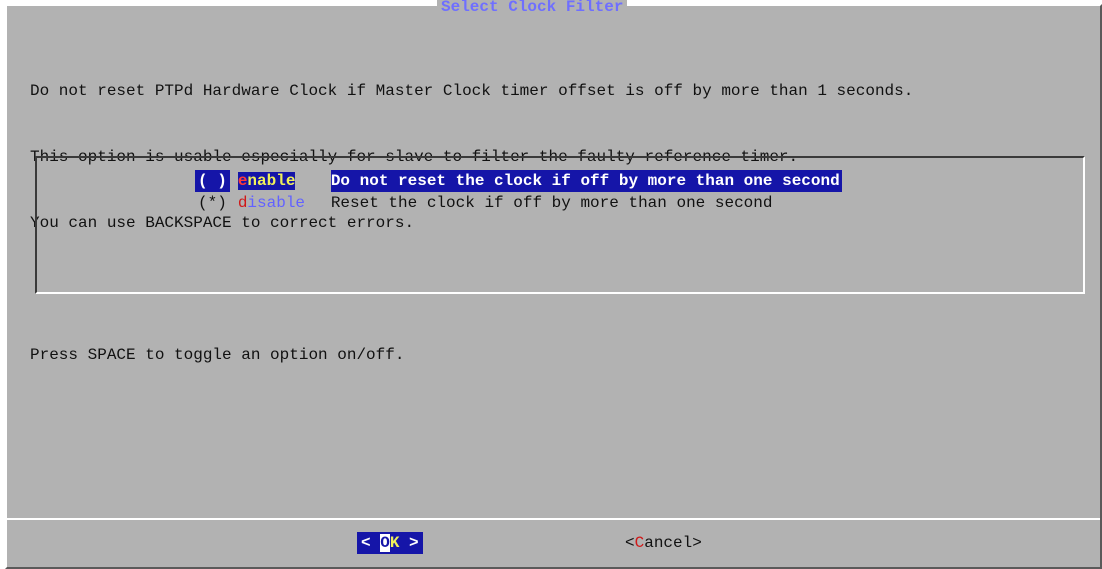  I want to click on cancel-button: <Cancel>, so click(663, 543).